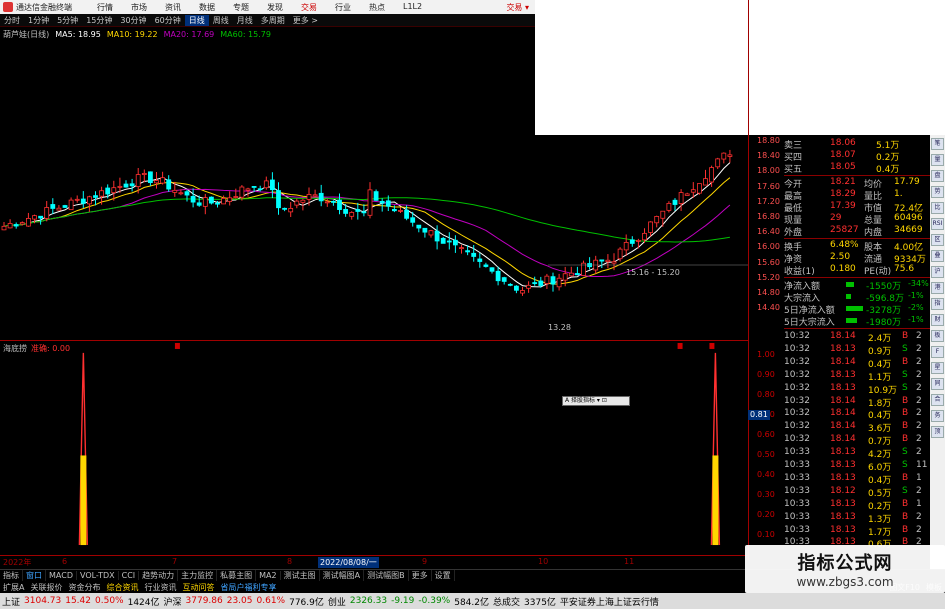 The image size is (945, 609). What do you see at coordinates (937, 240) in the screenshot?
I see `side-tab: 区` at bounding box center [937, 240].